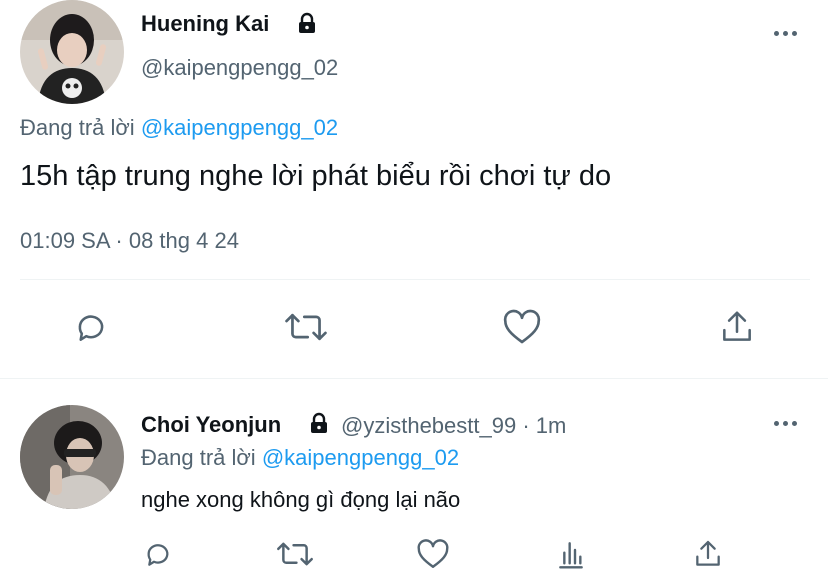 The width and height of the screenshot is (828, 585). I want to click on avatar-choi-yeonjun, so click(72, 457).